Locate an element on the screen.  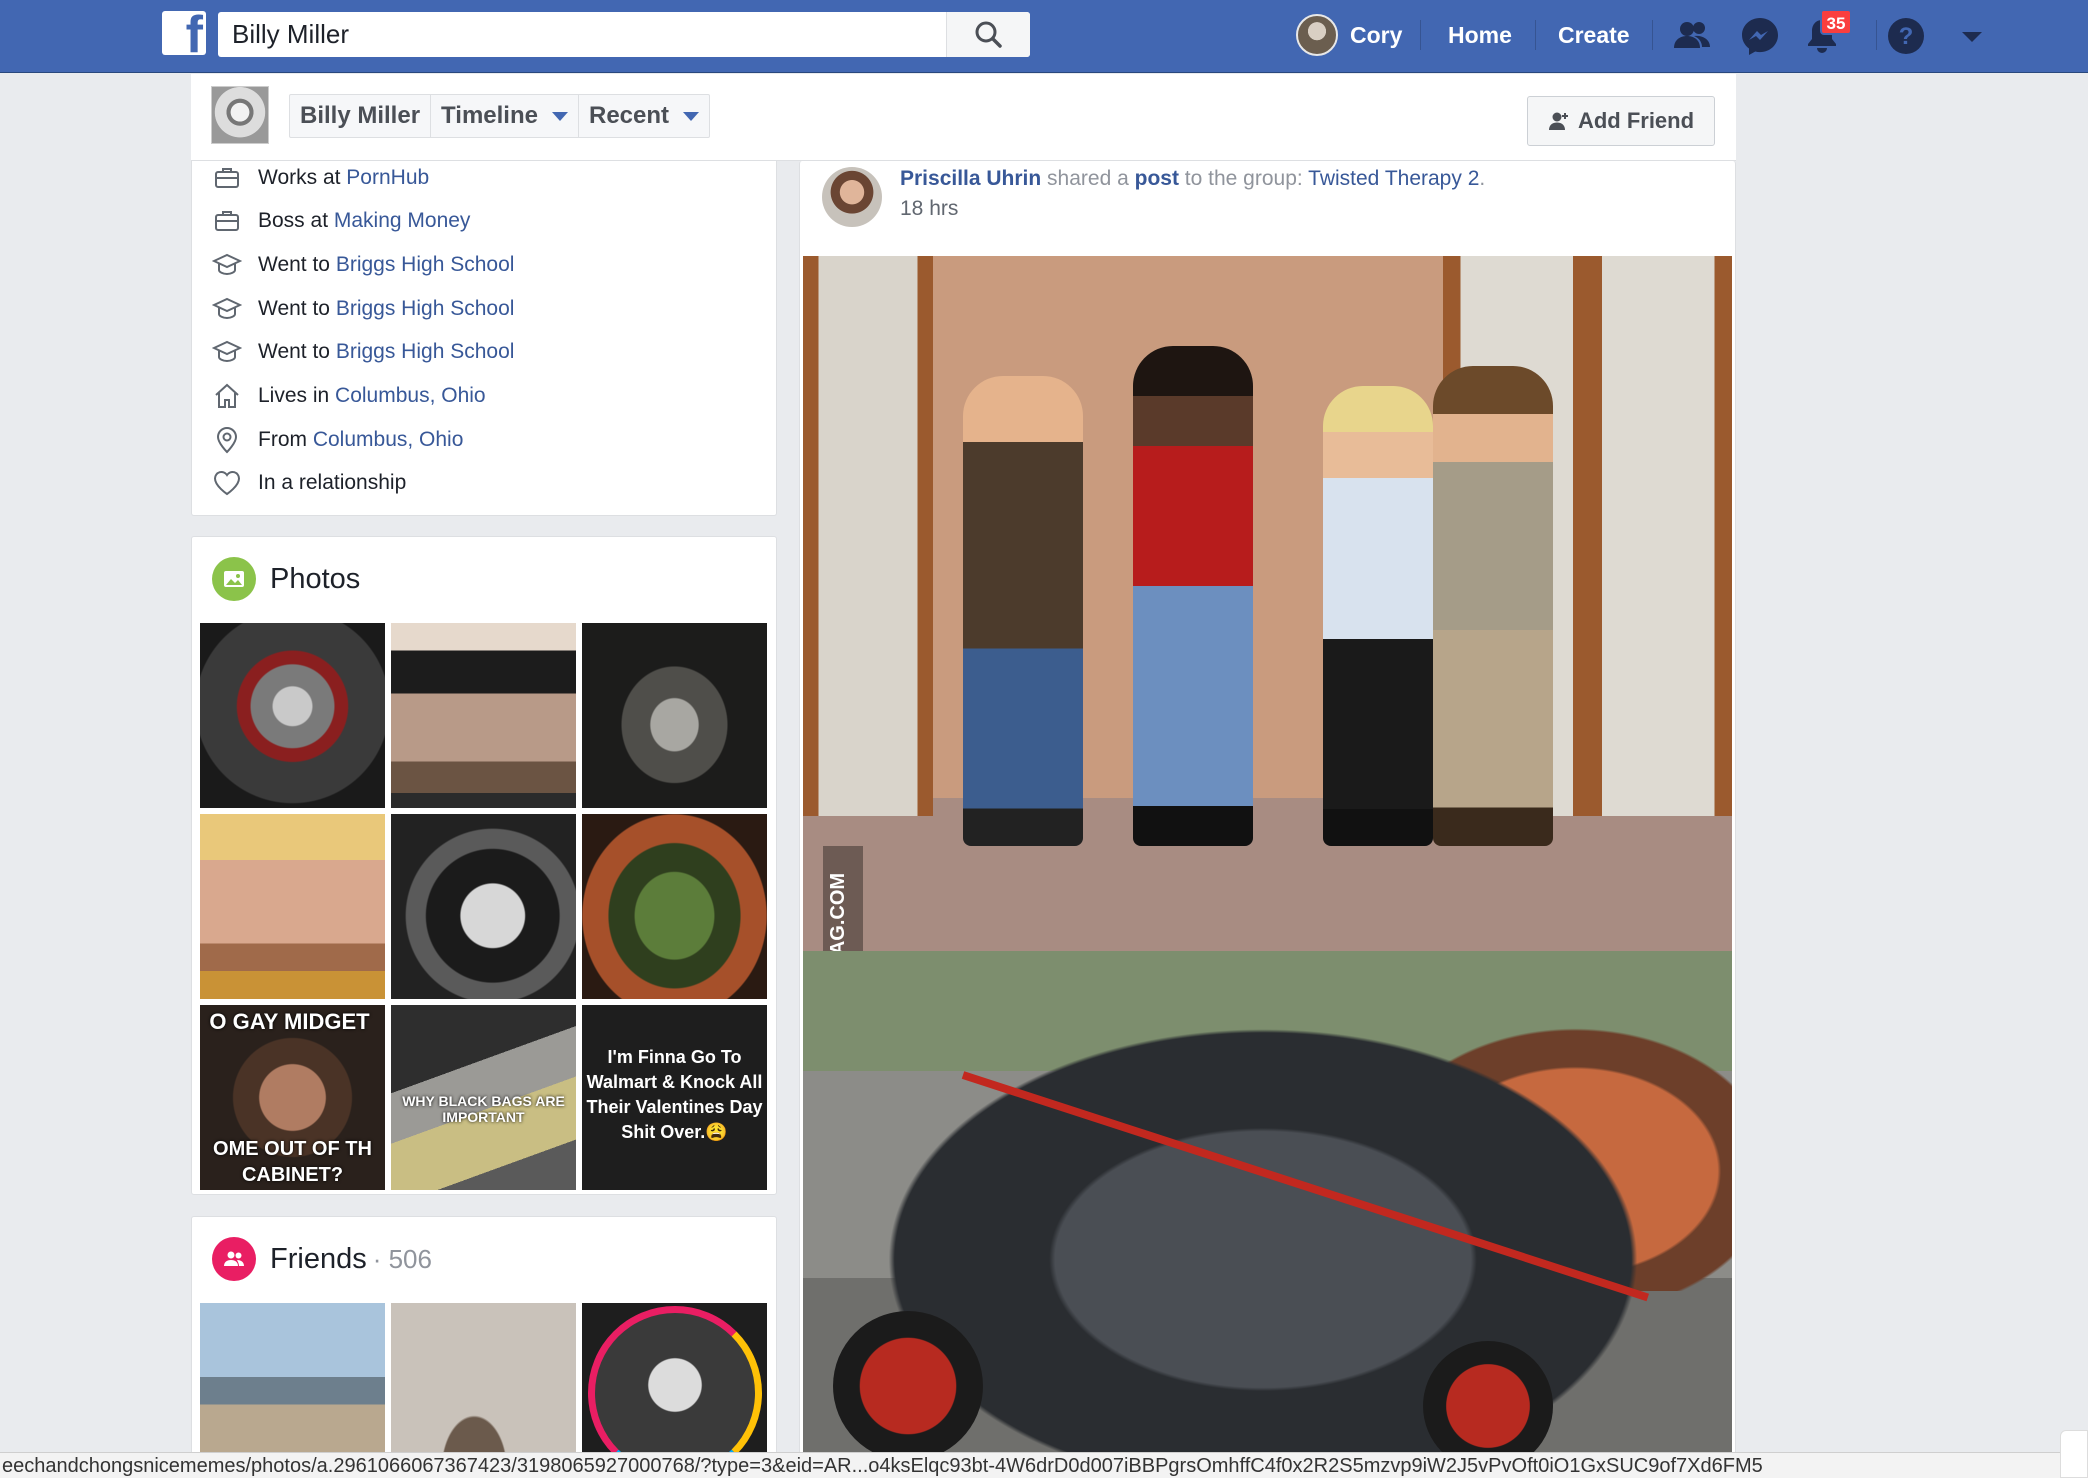
timeline-dropdown: Timeline is located at coordinates (505, 116).